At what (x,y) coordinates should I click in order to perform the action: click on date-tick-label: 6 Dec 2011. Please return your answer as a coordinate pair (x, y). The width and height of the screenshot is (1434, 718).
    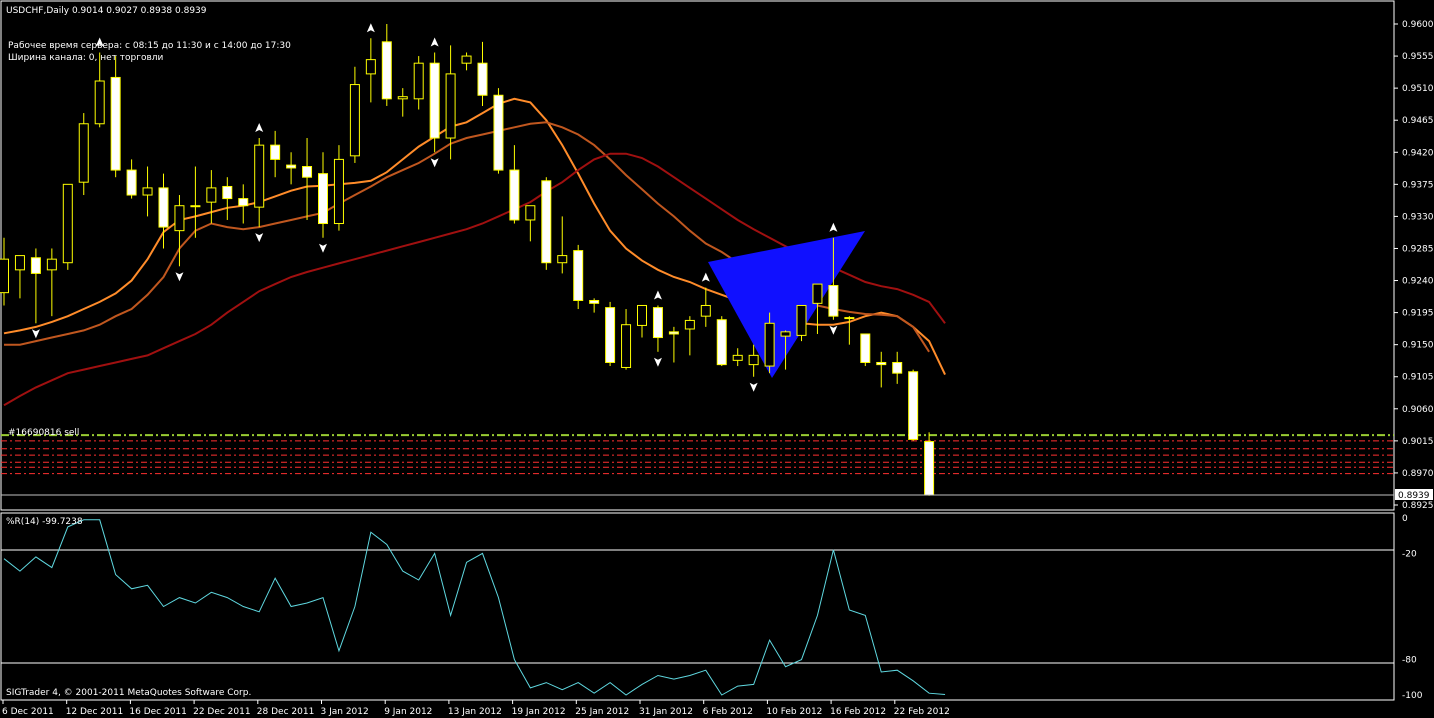
    Looking at the image, I should click on (28, 712).